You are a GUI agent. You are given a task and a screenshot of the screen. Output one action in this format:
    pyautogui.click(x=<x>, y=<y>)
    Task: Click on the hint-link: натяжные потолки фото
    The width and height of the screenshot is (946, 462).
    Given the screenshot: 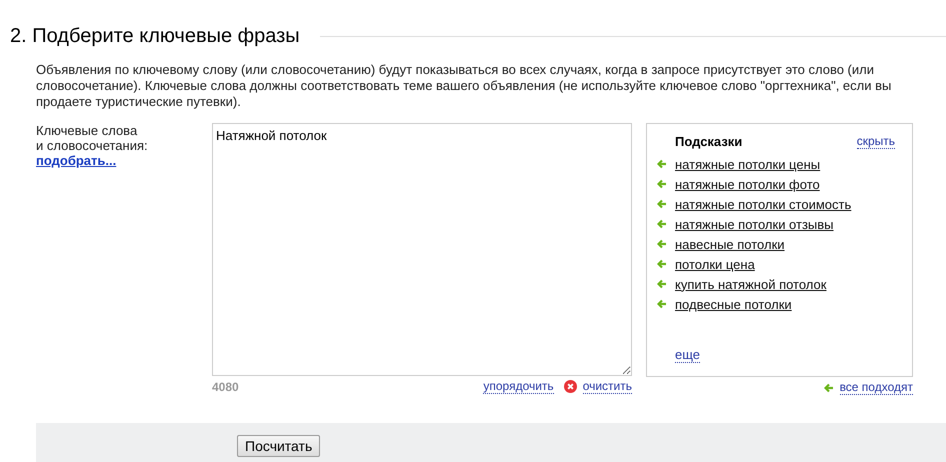 What is the action you would take?
    pyautogui.click(x=747, y=184)
    